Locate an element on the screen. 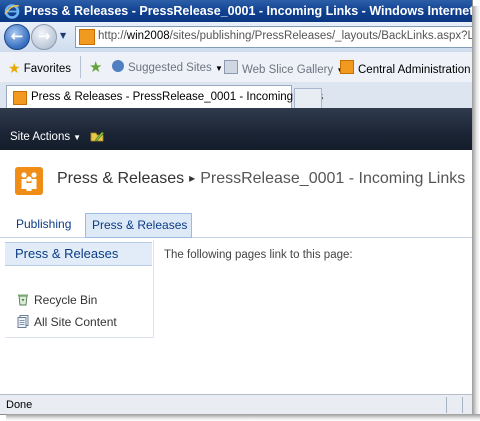 The image size is (480, 421). status-text: Done is located at coordinates (19, 405).